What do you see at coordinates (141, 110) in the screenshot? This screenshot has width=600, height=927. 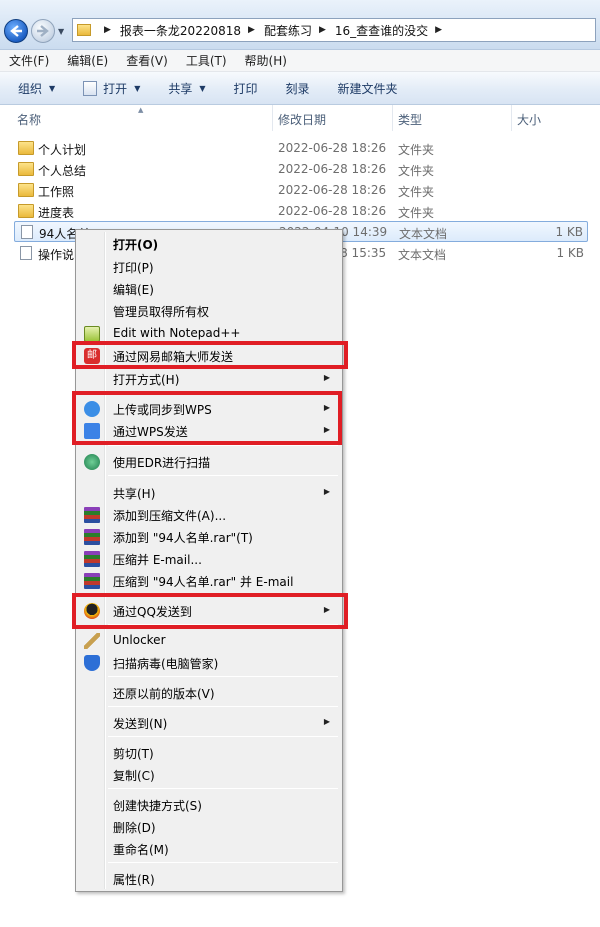 I see `sort-up-icon: ▲` at bounding box center [141, 110].